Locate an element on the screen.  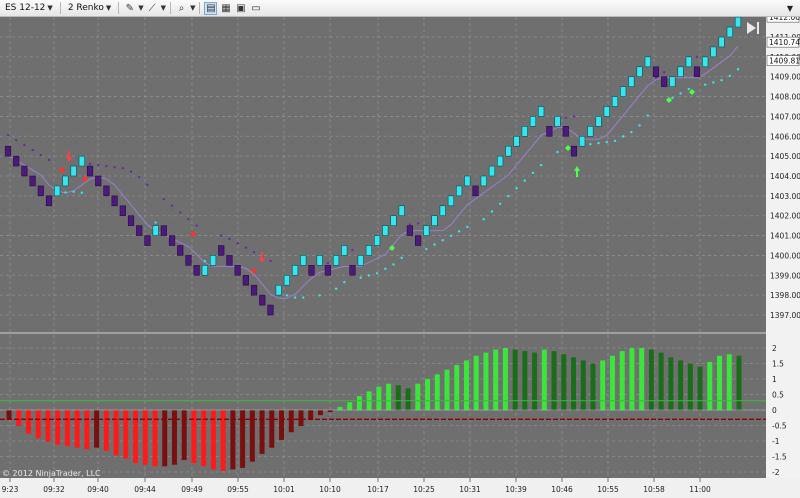
screenshot-icon: ▭ is located at coordinates (255, 8).